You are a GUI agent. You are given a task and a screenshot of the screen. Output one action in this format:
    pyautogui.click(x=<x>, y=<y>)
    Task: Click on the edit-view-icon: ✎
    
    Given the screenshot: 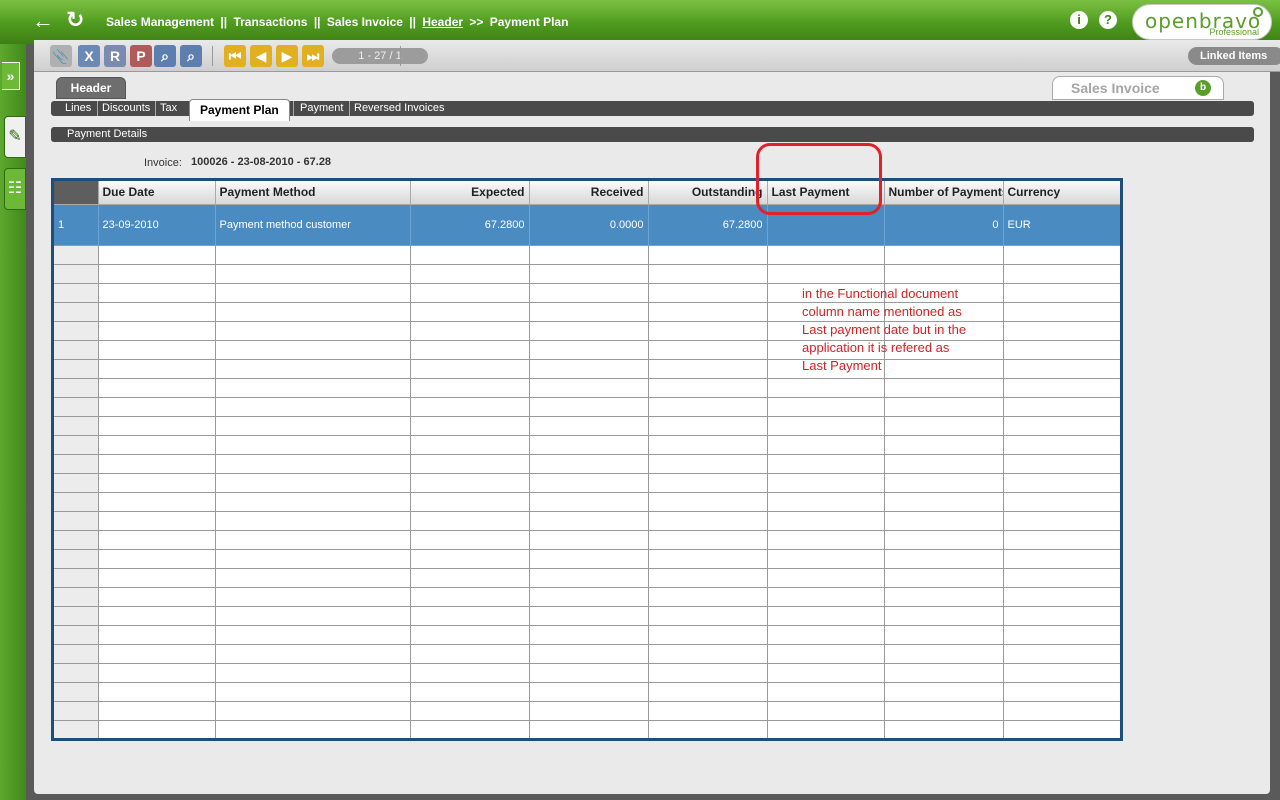 What is the action you would take?
    pyautogui.click(x=15, y=137)
    